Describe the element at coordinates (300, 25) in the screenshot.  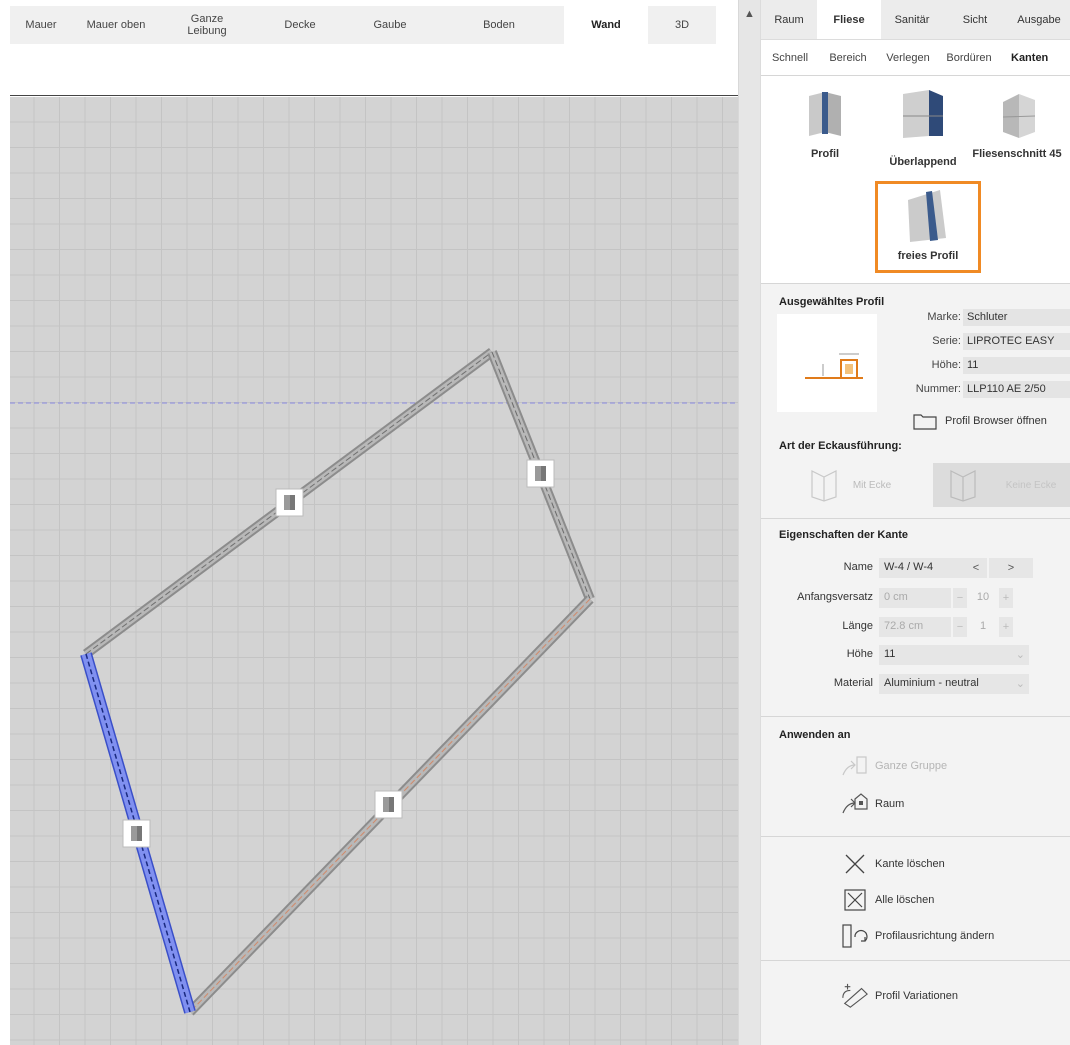
I see `view-tab-decke: Decke` at that location.